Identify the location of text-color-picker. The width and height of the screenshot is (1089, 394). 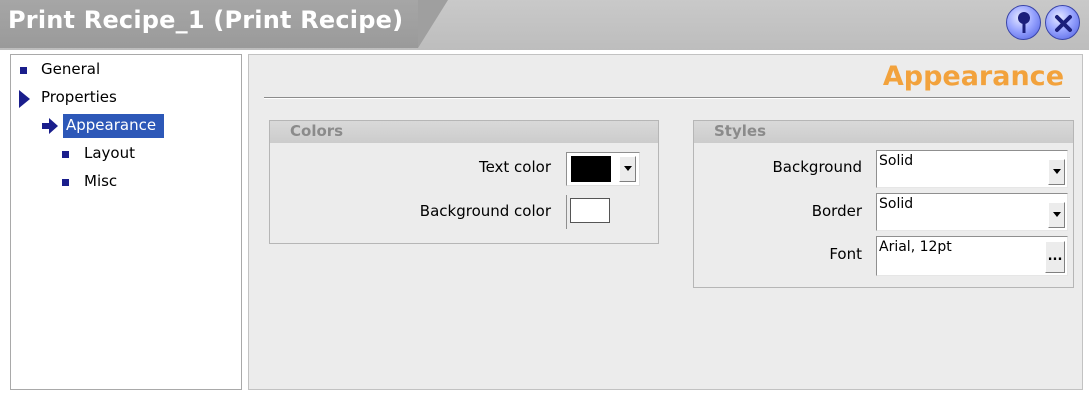
(603, 169).